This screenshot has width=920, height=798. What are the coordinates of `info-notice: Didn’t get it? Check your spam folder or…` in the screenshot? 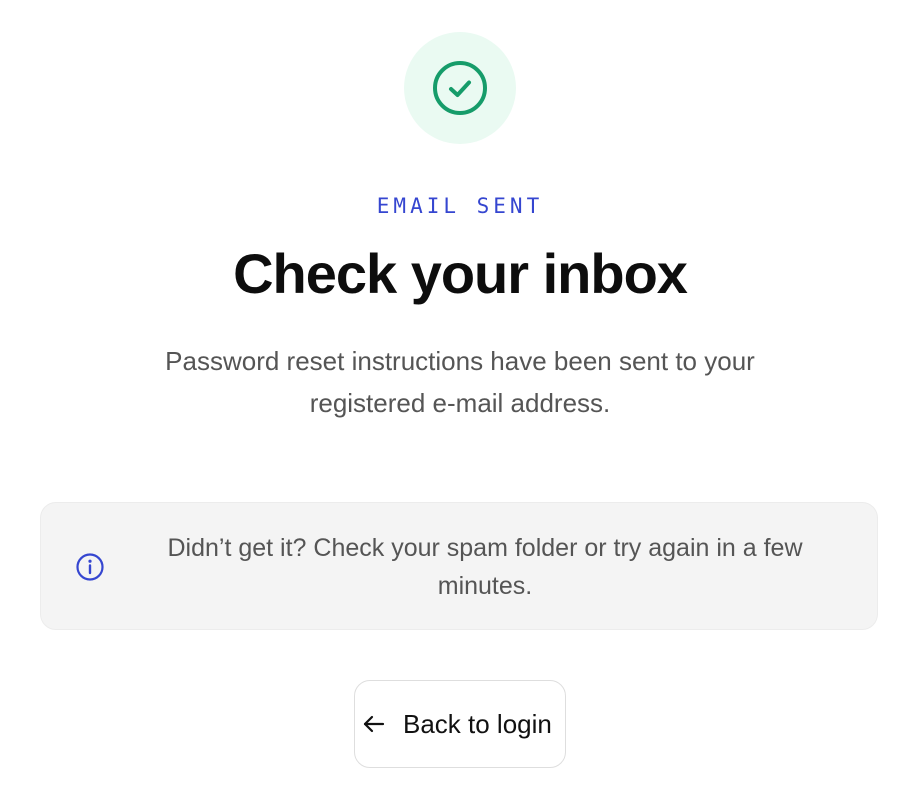 It's located at (459, 566).